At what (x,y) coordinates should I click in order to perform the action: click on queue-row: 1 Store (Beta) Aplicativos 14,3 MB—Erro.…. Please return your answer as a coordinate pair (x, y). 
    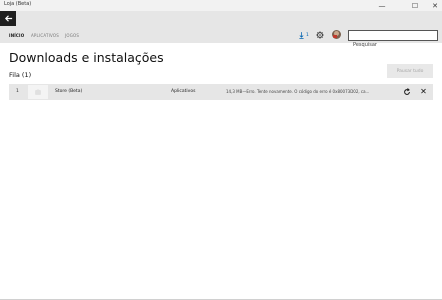
    Looking at the image, I should click on (221, 92).